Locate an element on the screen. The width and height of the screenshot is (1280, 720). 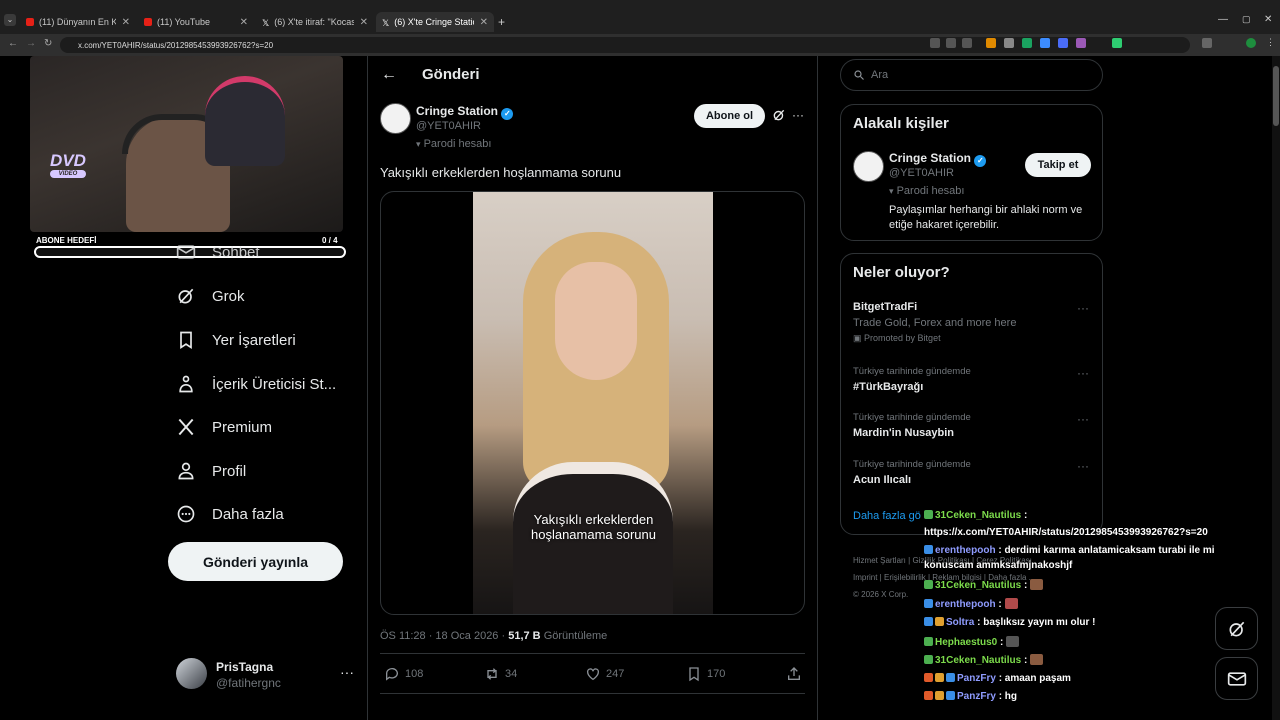
chat-text: konuscam ammksafmjnakoshjf is located at coordinates (998, 565).